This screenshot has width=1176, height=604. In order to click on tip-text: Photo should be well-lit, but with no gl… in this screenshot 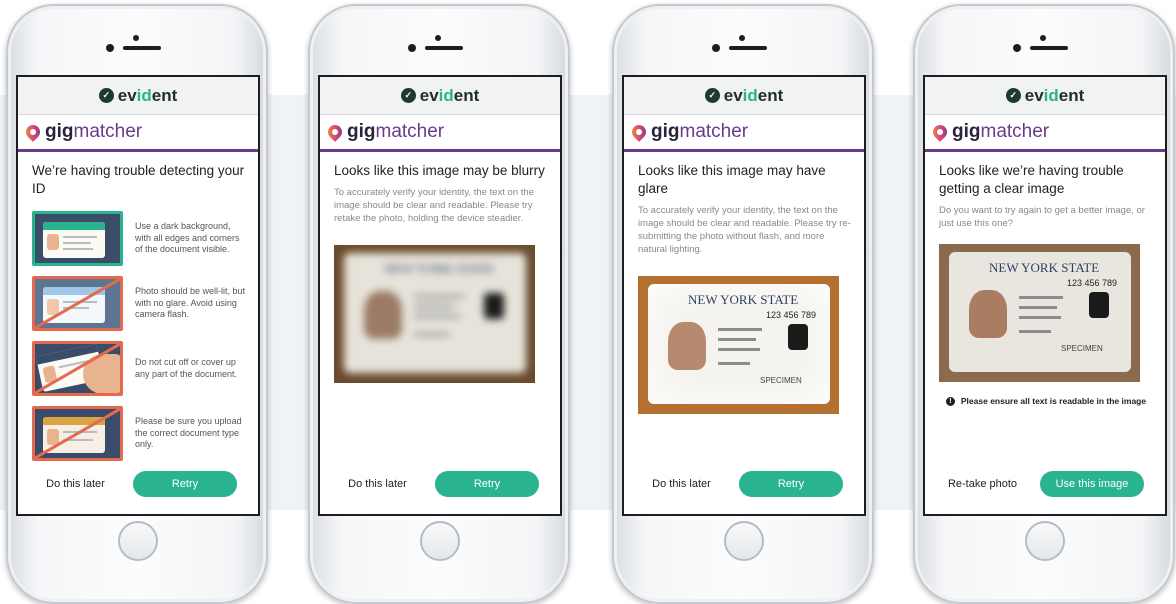, I will do `click(190, 303)`.